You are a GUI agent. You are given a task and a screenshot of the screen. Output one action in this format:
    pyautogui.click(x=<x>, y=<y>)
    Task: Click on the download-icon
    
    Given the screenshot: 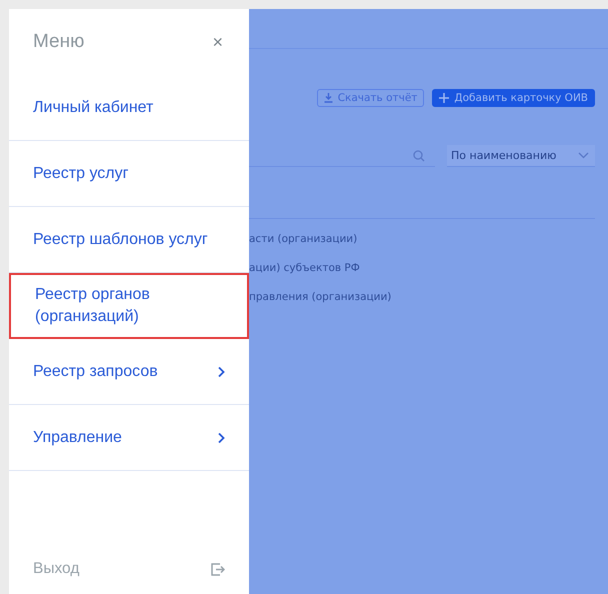 What is the action you would take?
    pyautogui.click(x=328, y=98)
    